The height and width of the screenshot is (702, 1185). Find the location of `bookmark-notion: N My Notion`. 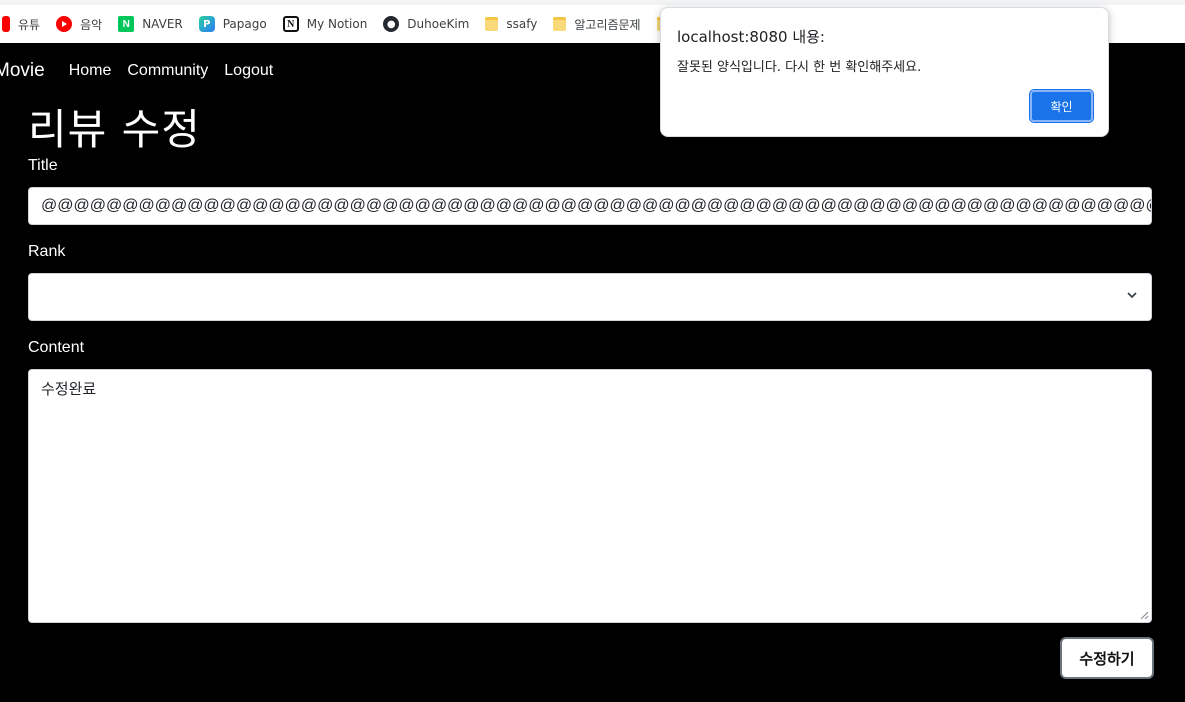

bookmark-notion: N My Notion is located at coordinates (325, 24).